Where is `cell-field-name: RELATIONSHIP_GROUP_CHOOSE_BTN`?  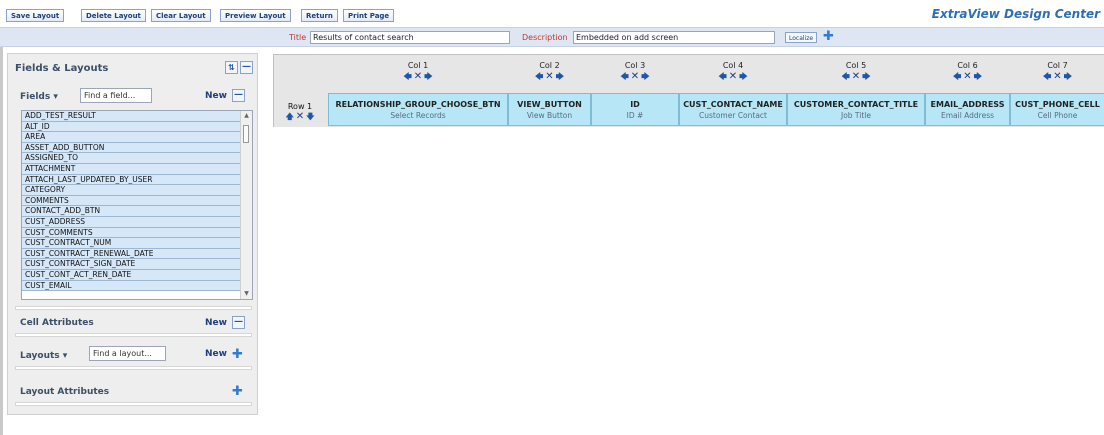 cell-field-name: RELATIONSHIP_GROUP_CHOOSE_BTN is located at coordinates (418, 104).